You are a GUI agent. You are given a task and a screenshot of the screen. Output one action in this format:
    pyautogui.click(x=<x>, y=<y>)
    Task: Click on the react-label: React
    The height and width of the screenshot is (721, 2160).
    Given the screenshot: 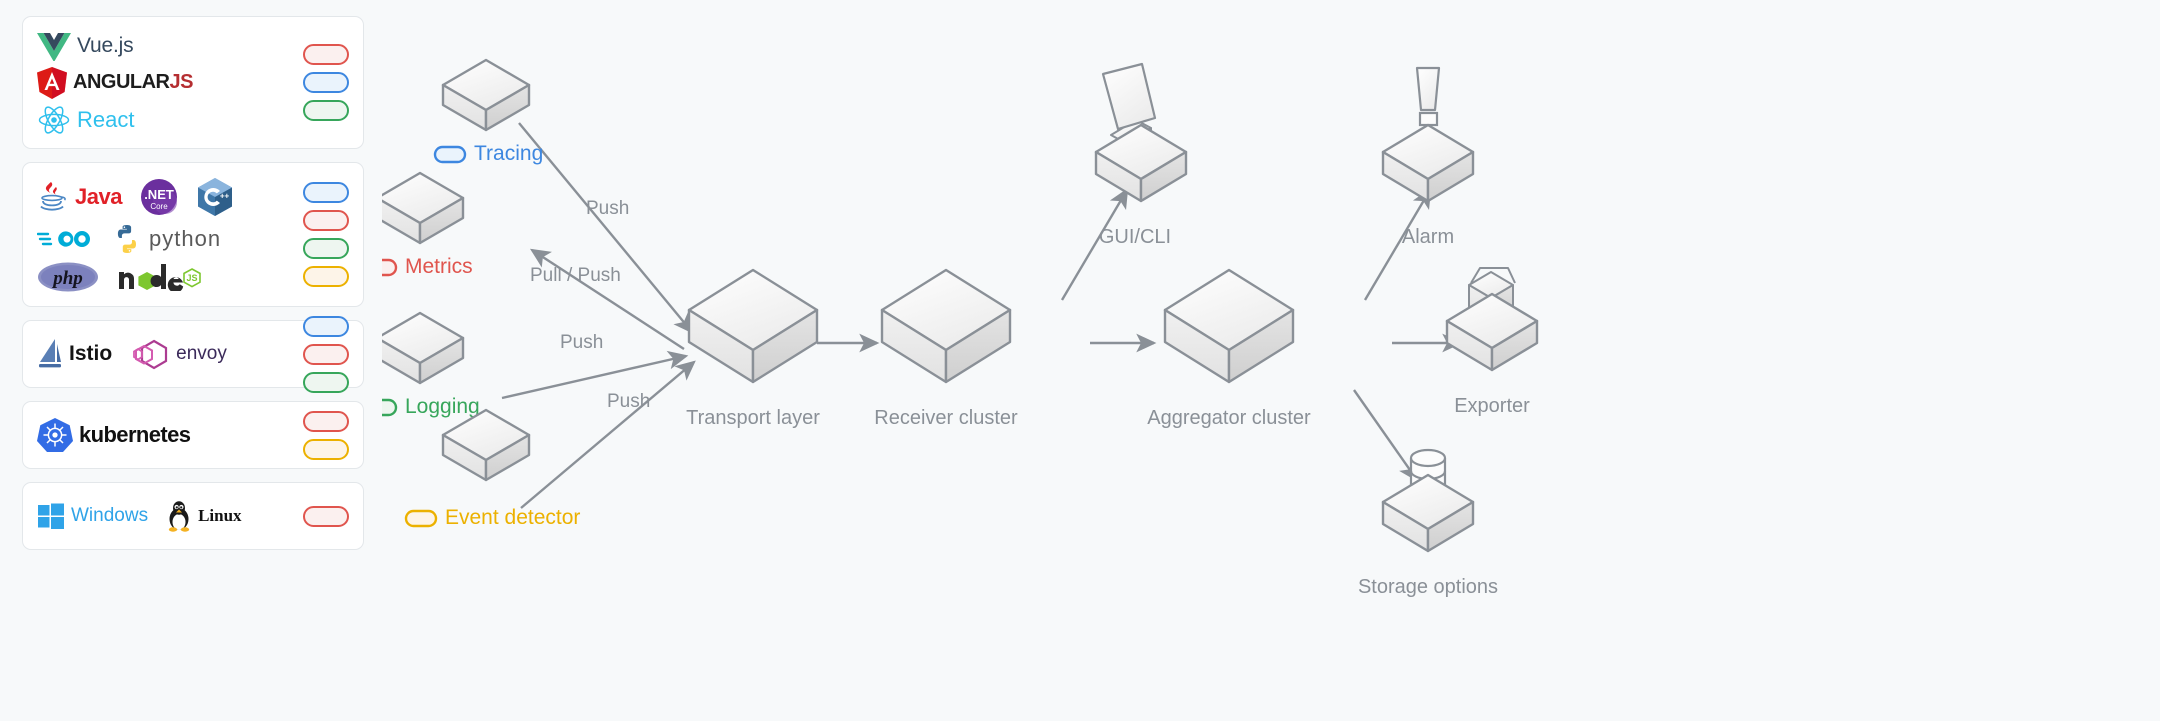 What is the action you would take?
    pyautogui.click(x=106, y=119)
    